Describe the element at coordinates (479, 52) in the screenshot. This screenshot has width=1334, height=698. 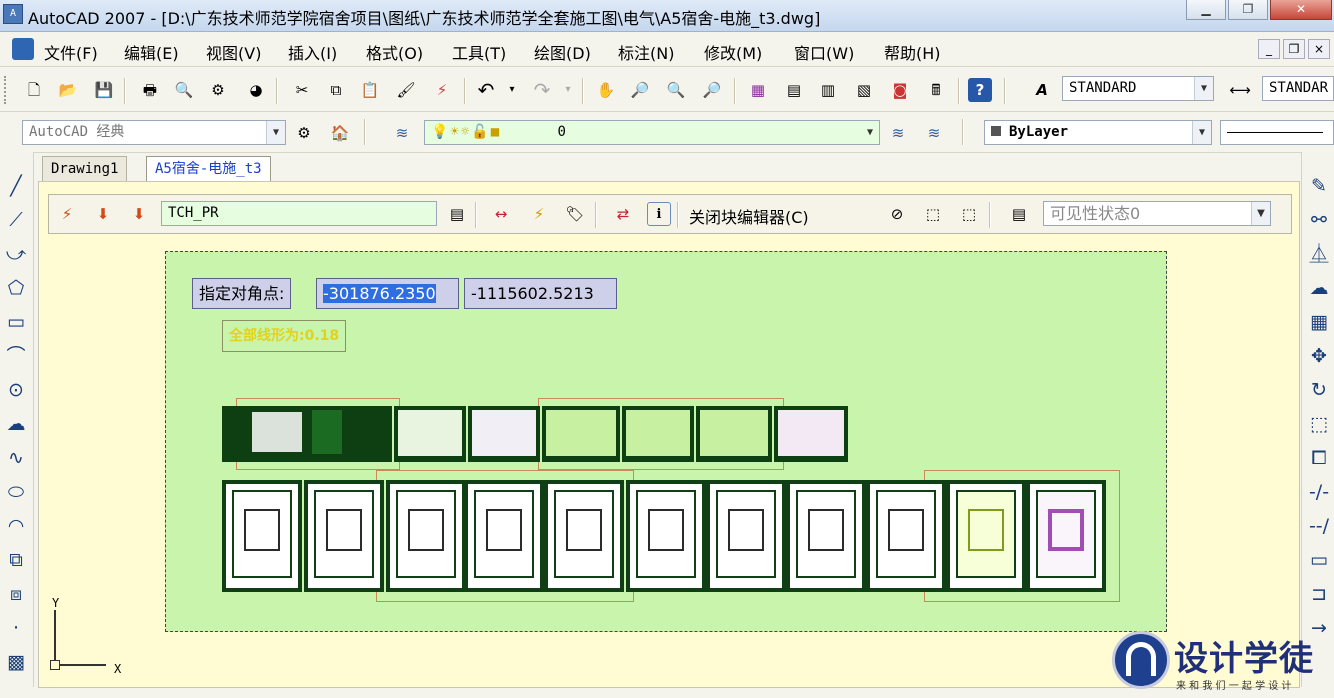
I see `menu-tools: 工具(T)` at that location.